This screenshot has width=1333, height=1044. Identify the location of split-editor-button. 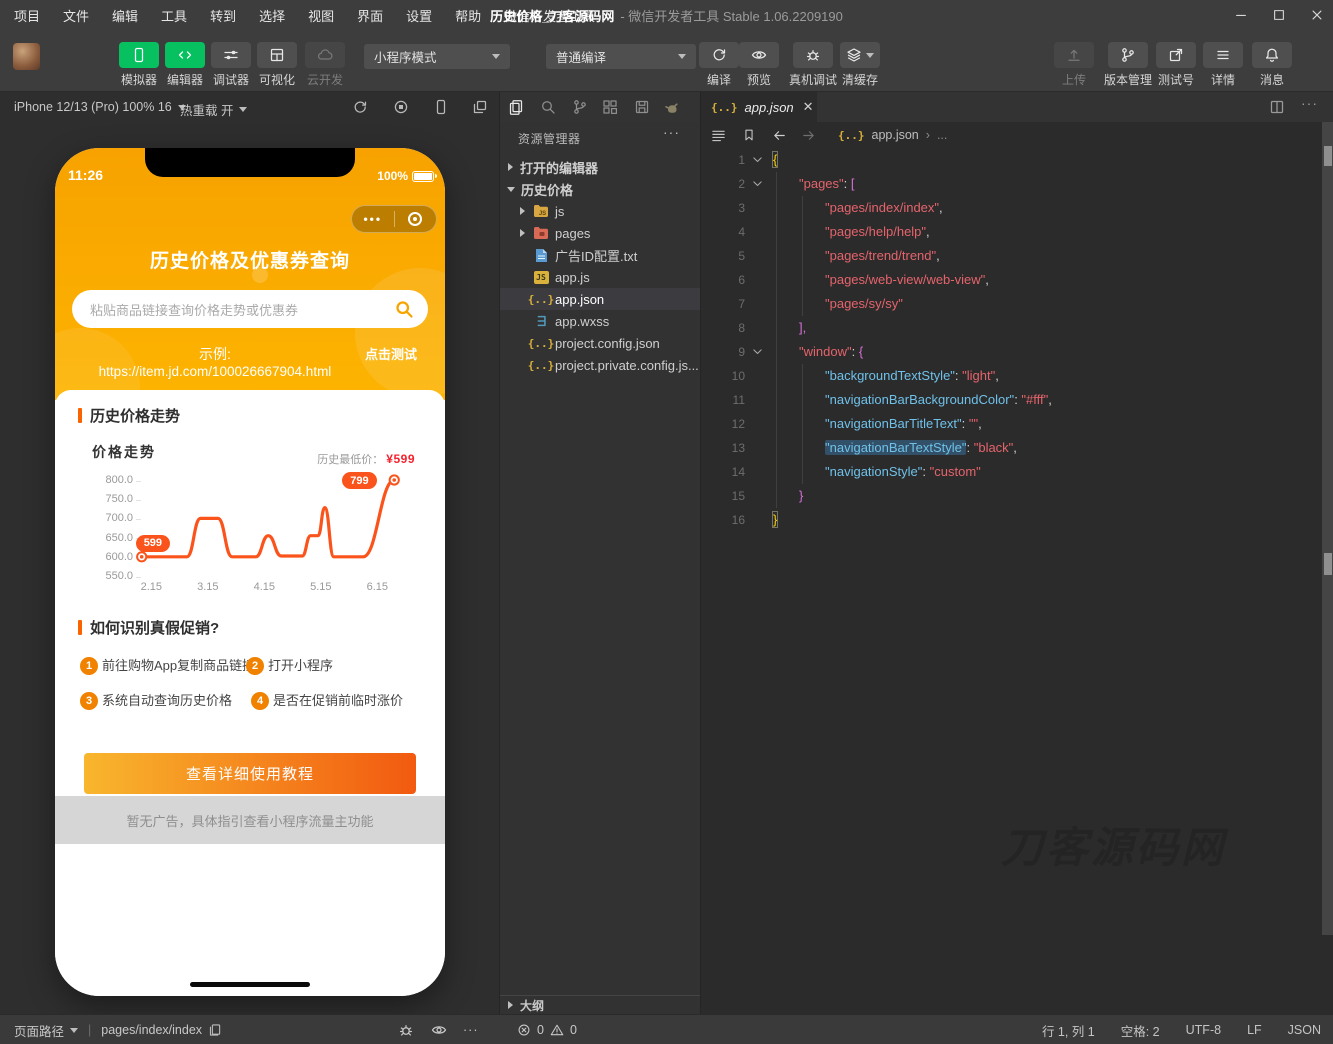
(1277, 107).